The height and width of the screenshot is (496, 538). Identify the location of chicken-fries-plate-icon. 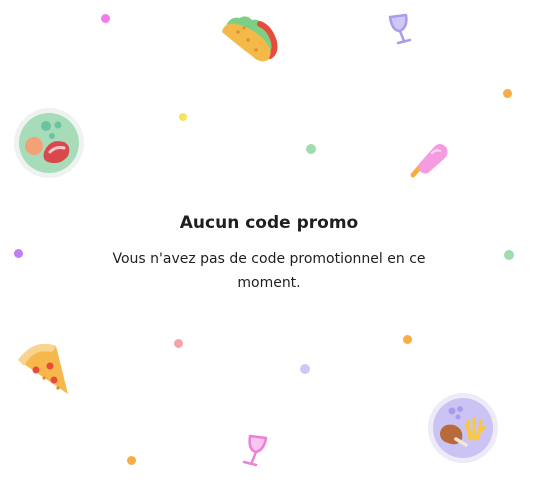
(463, 428).